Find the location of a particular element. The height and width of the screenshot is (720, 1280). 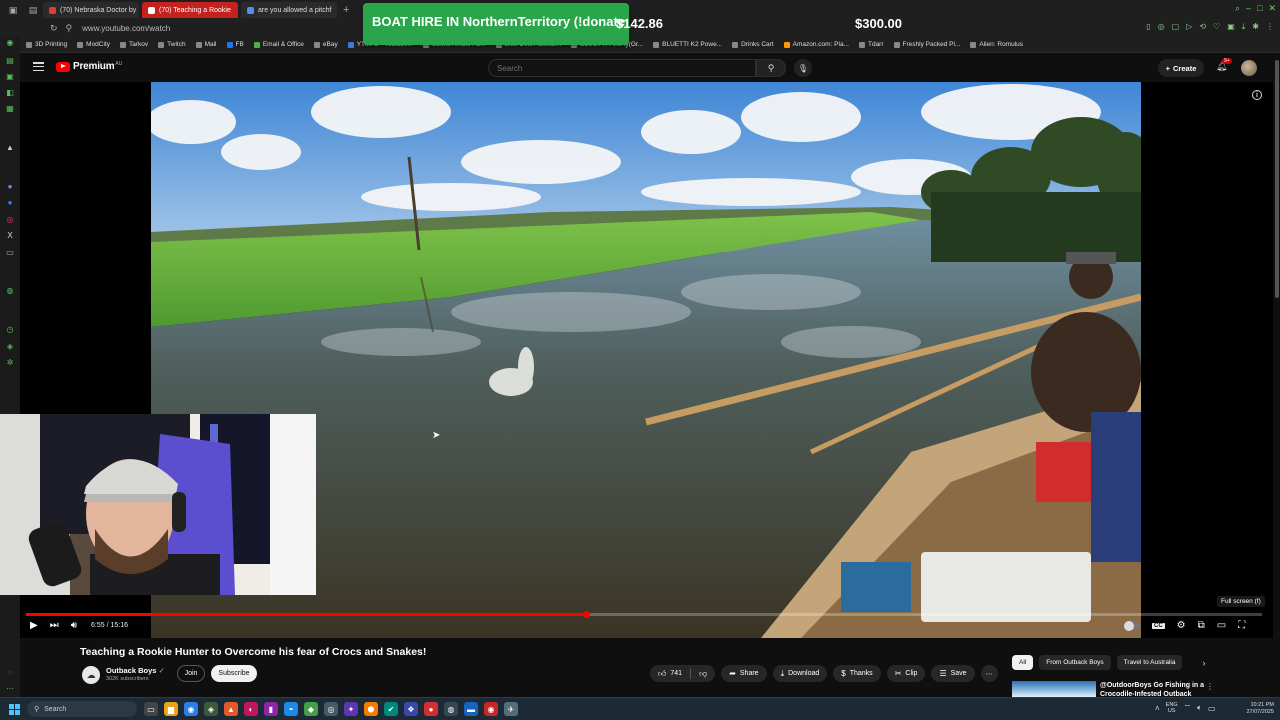

instagram-icon: ◎ is located at coordinates (10, 219).